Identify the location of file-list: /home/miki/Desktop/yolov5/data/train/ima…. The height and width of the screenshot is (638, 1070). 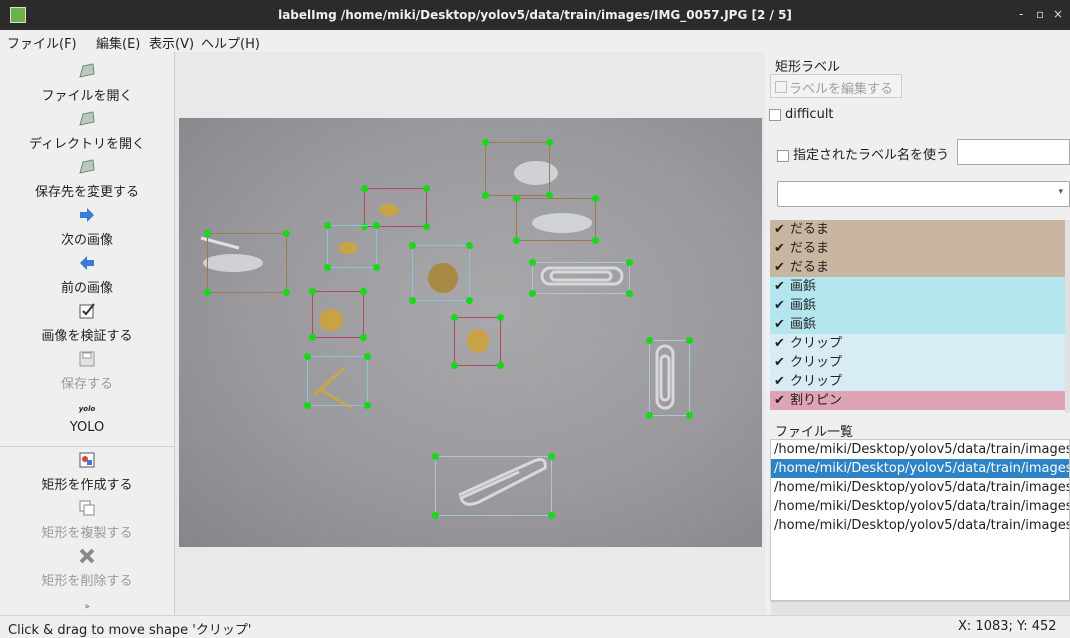
(920, 520).